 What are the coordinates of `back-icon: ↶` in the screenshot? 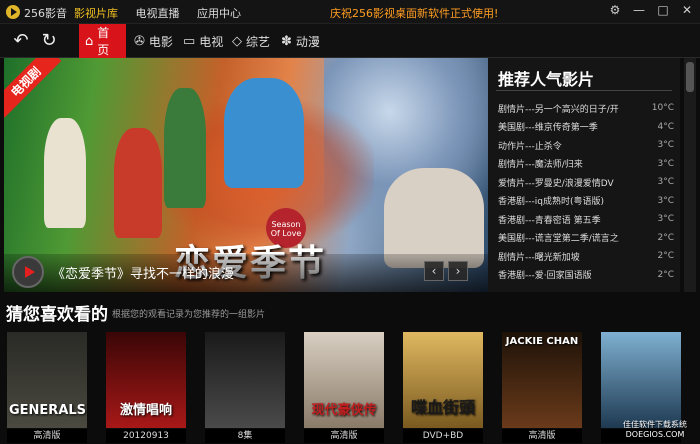 It's located at (21, 41).